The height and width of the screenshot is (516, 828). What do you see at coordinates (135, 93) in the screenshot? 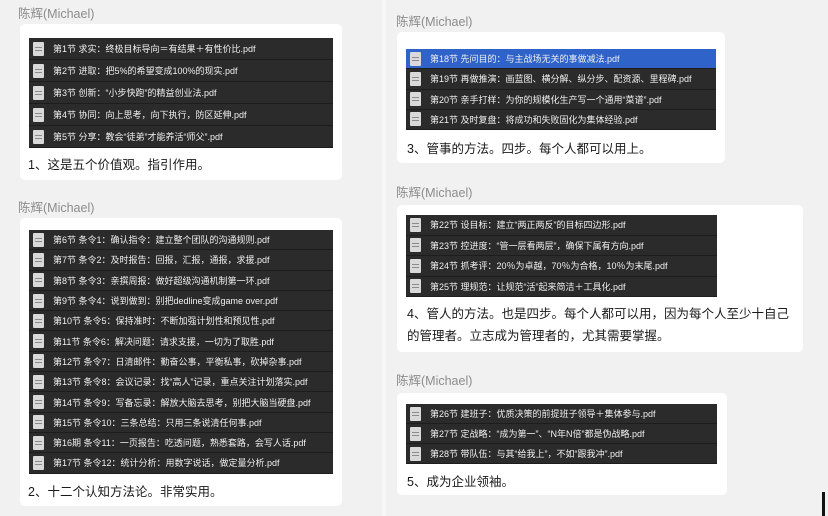
I see `file-name: 第3节 创新：“小步快跑”的精益创业法.pdf` at bounding box center [135, 93].